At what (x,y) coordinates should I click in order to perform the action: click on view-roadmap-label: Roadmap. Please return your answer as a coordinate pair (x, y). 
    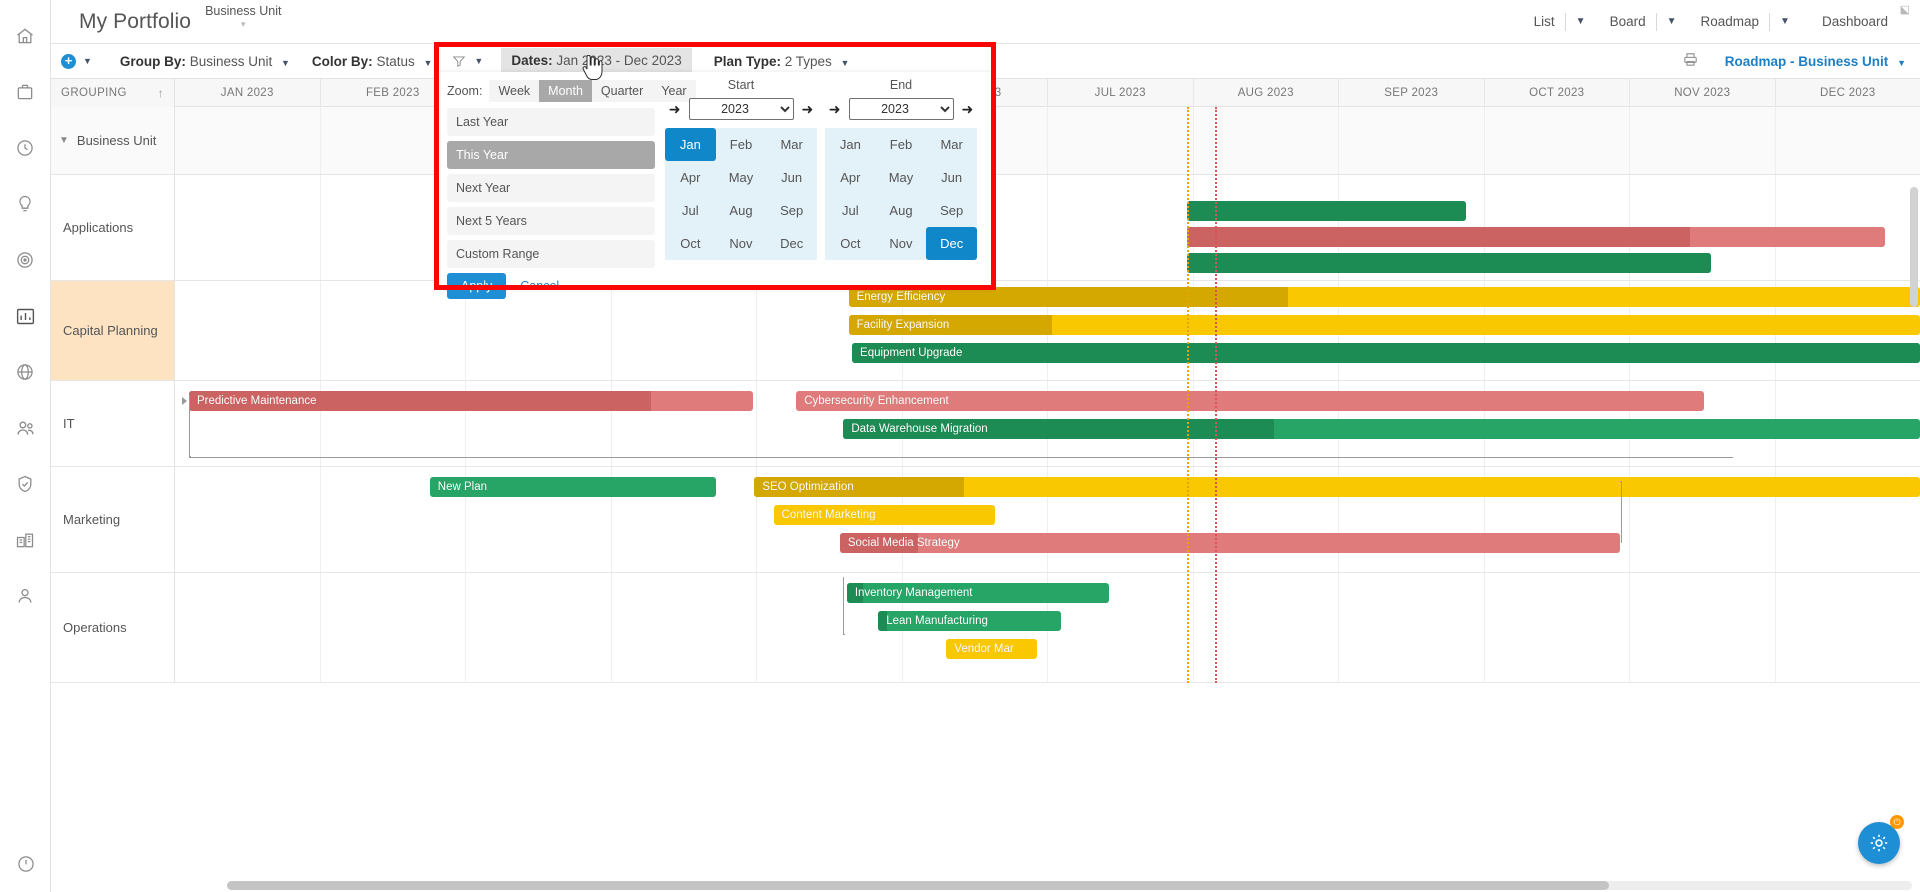
    Looking at the image, I should click on (1730, 21).